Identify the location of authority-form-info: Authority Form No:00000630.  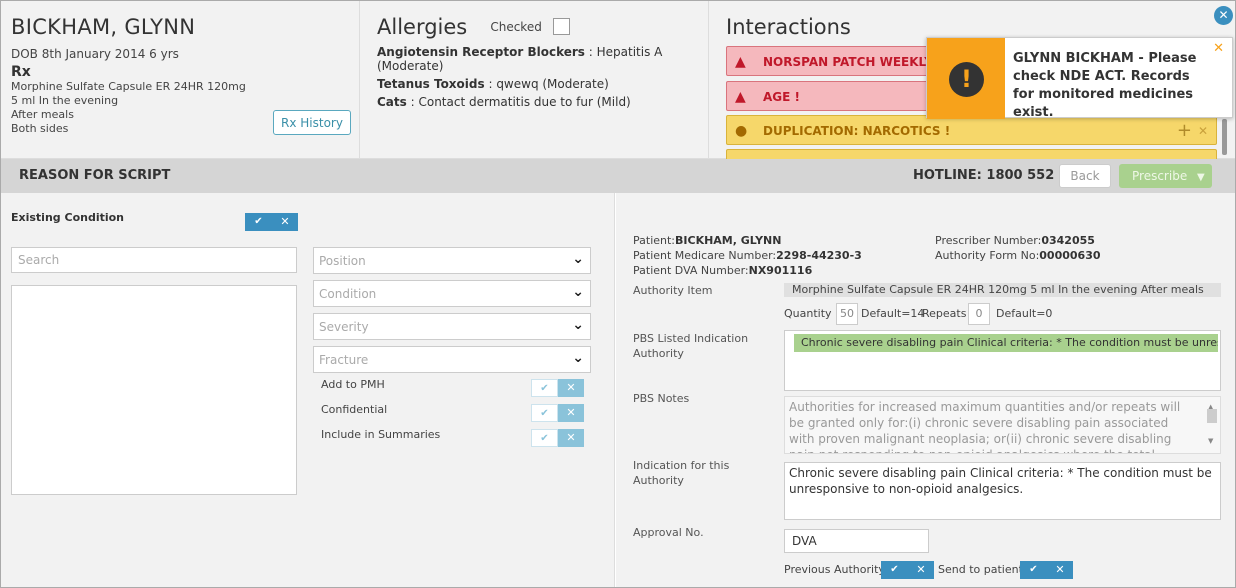
(1018, 255).